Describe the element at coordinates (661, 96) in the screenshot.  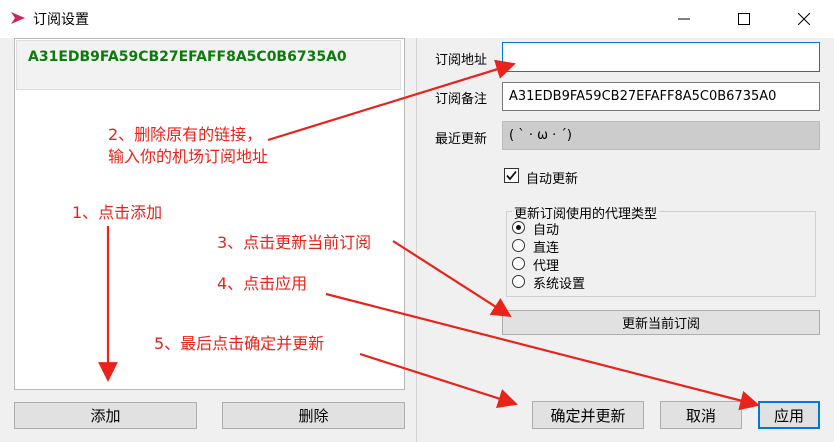
I see `remark-input: A31EDB9FA59CB27EFAFF8A5C0B6735A0` at that location.